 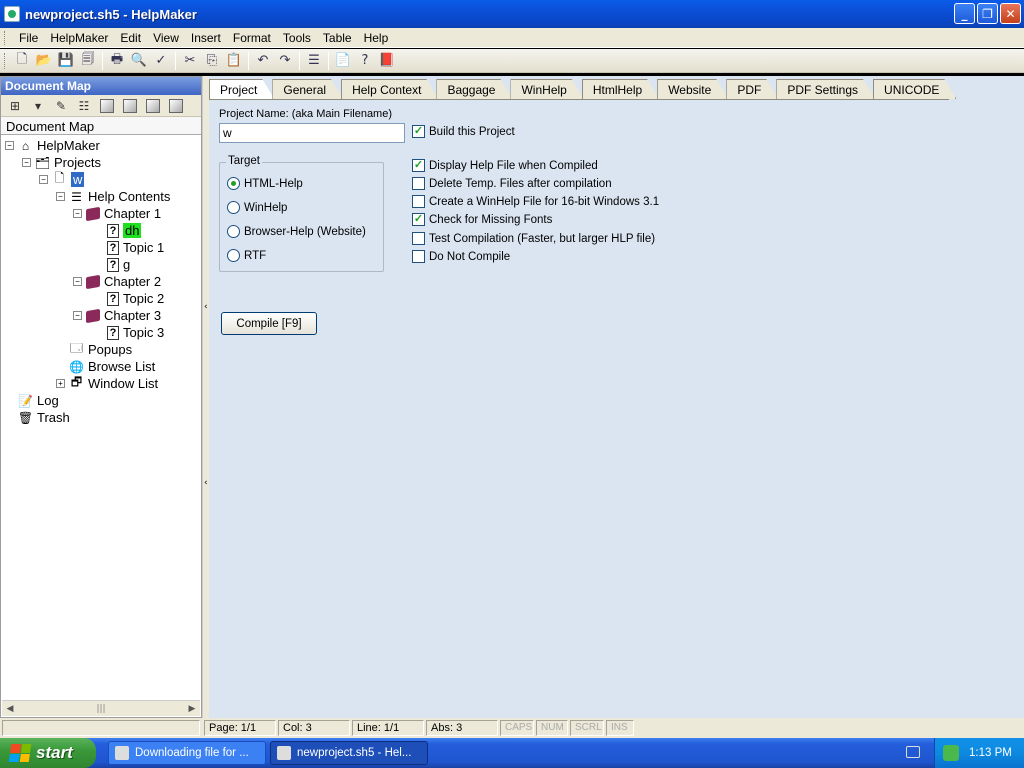 What do you see at coordinates (44, 61) in the screenshot?
I see `open-folder-icon: 📂` at bounding box center [44, 61].